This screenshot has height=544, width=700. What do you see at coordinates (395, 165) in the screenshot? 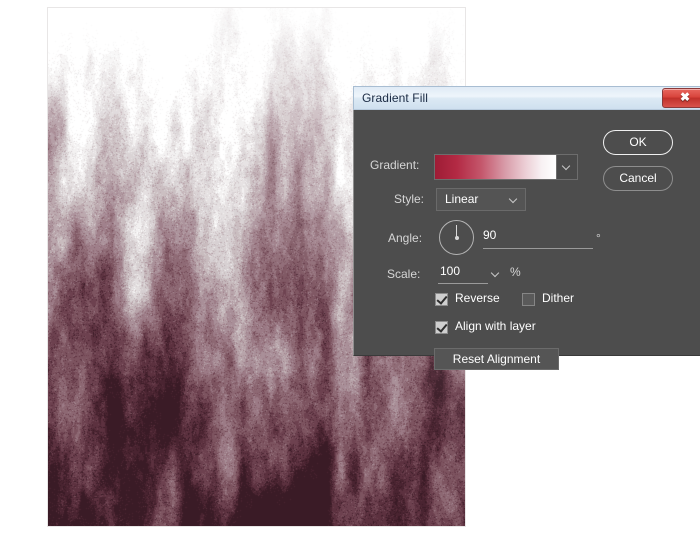
I see `gradient-label: Gradient:` at bounding box center [395, 165].